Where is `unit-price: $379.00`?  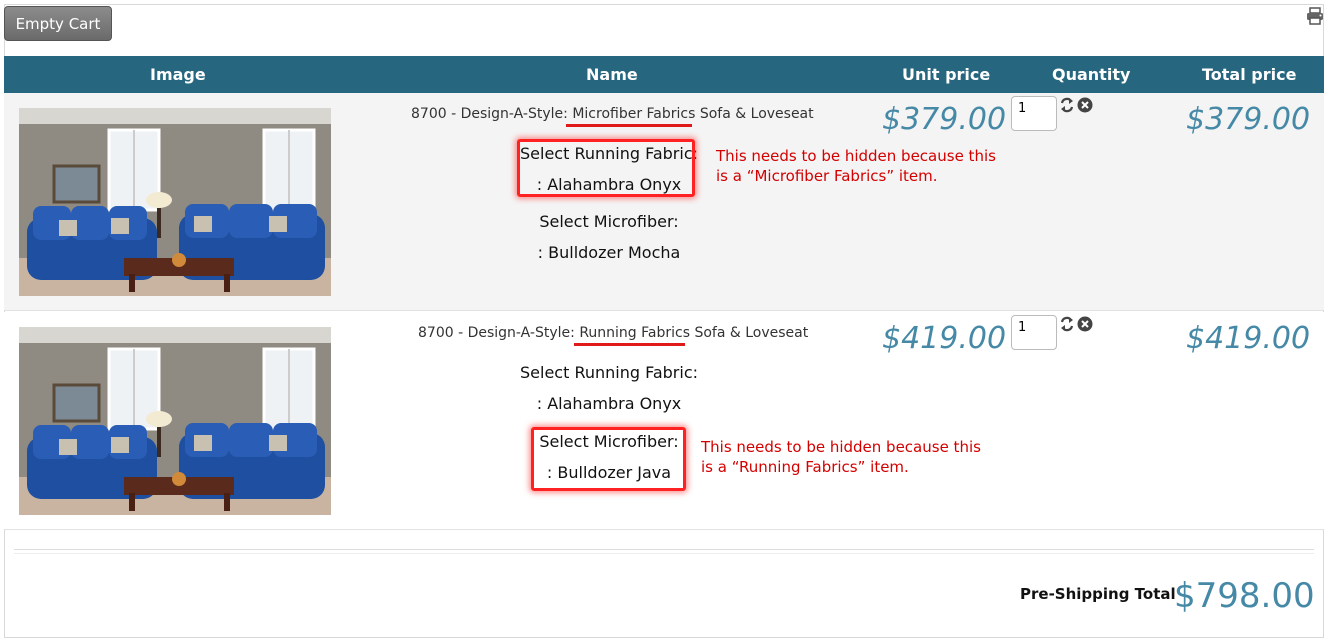 unit-price: $379.00 is located at coordinates (944, 119).